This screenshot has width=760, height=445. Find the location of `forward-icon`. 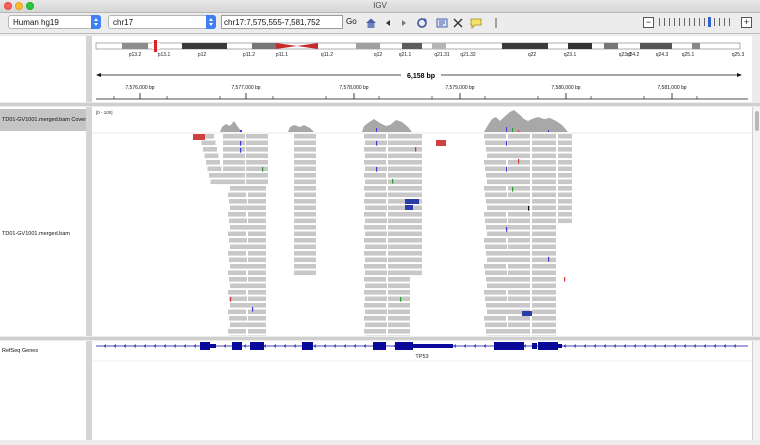

forward-icon is located at coordinates (404, 23).